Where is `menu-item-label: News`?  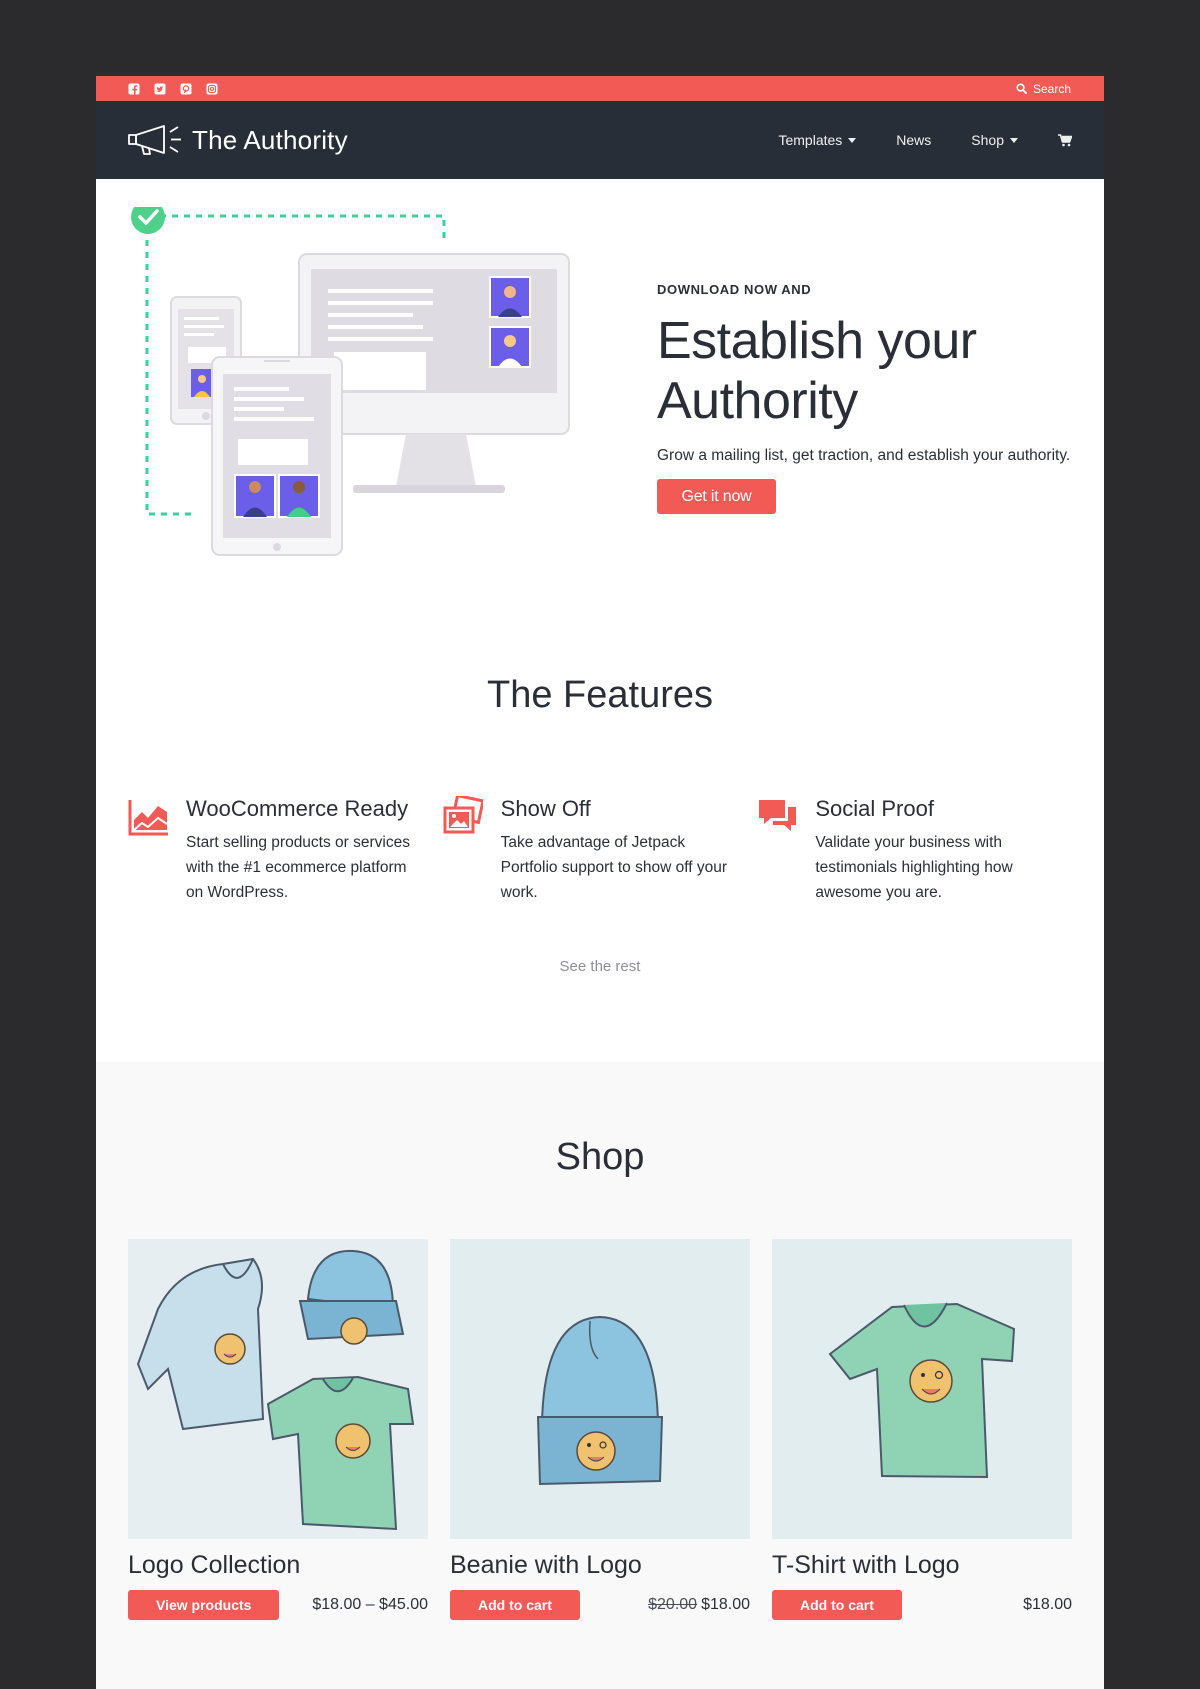
menu-item-label: News is located at coordinates (914, 140).